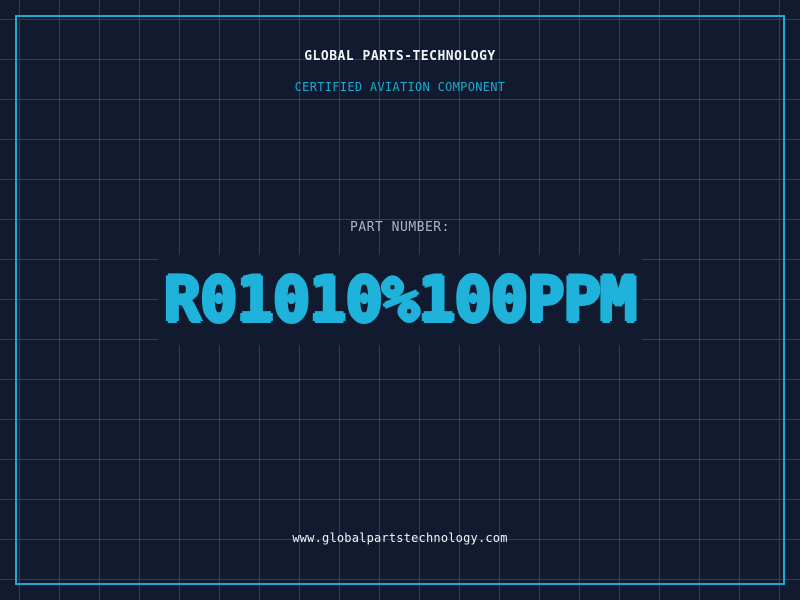 Image resolution: width=800 pixels, height=600 pixels. I want to click on brand-title: GLOBAL PARTS-TECHNOLOGY, so click(400, 56).